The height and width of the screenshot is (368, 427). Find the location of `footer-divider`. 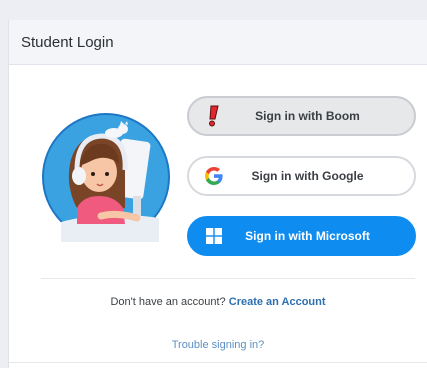

footer-divider is located at coordinates (218, 362).